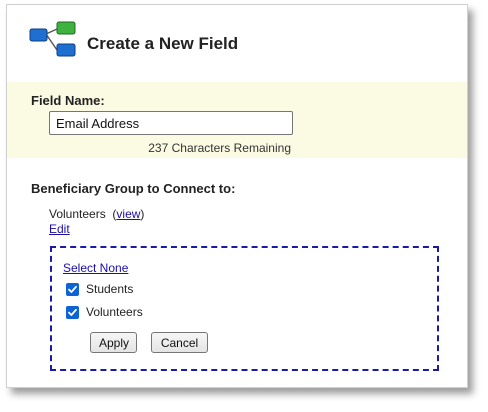 This screenshot has width=488, height=412. What do you see at coordinates (59, 229) in the screenshot?
I see `edit-link: Edit` at bounding box center [59, 229].